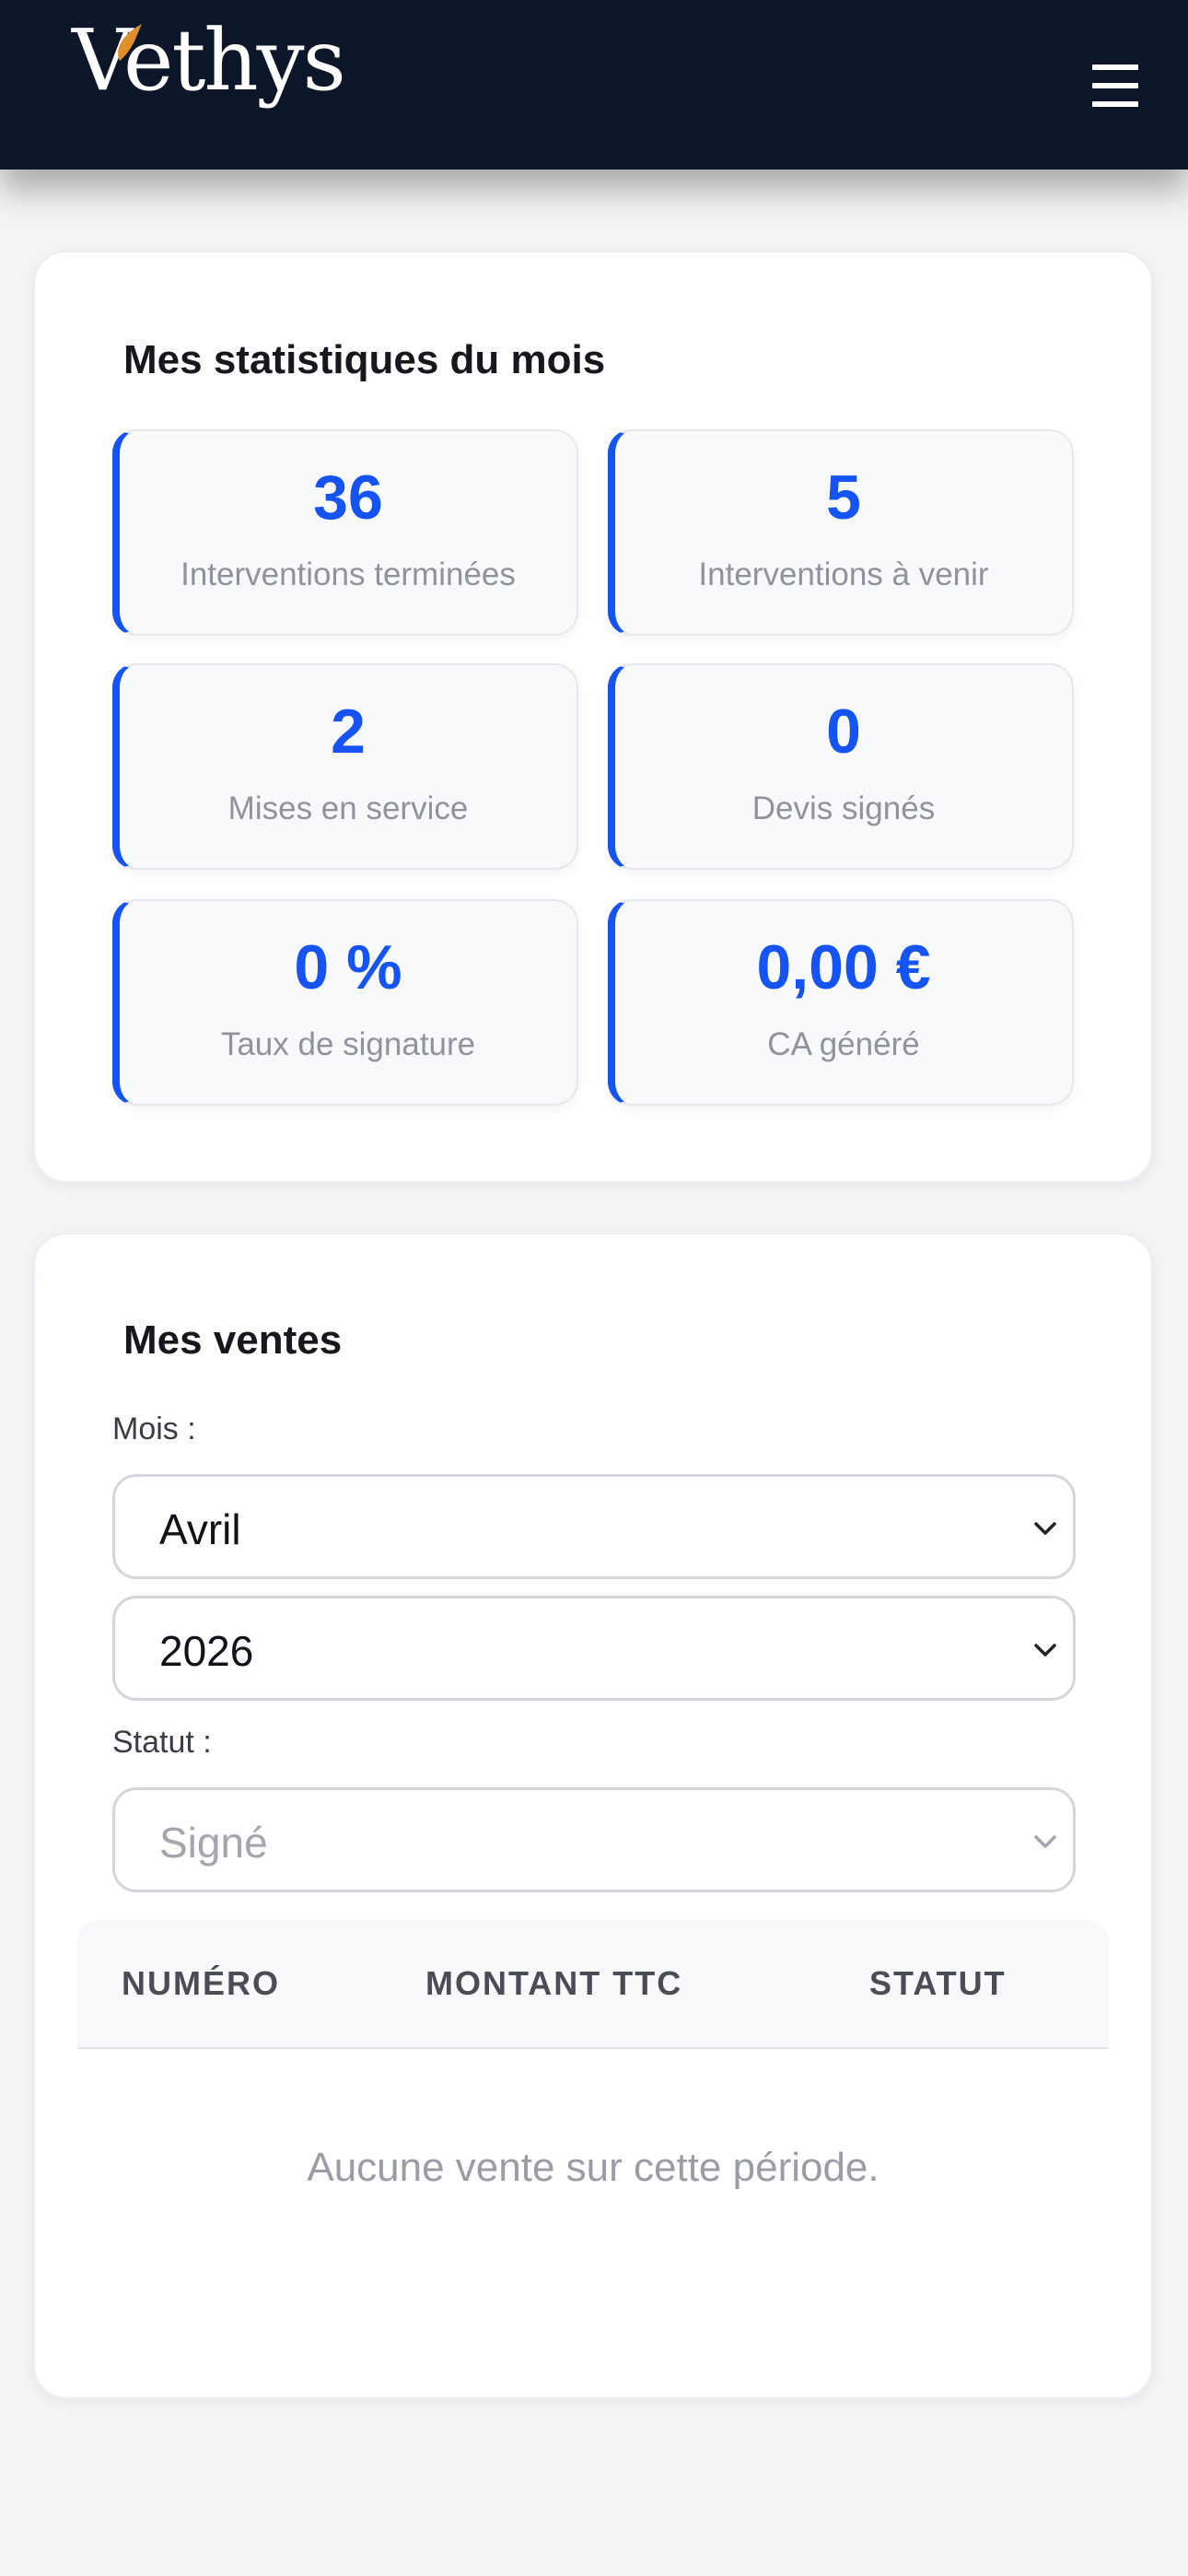 The height and width of the screenshot is (2576, 1188). Describe the element at coordinates (348, 574) in the screenshot. I see `stat-label: Interventions terminées` at that location.